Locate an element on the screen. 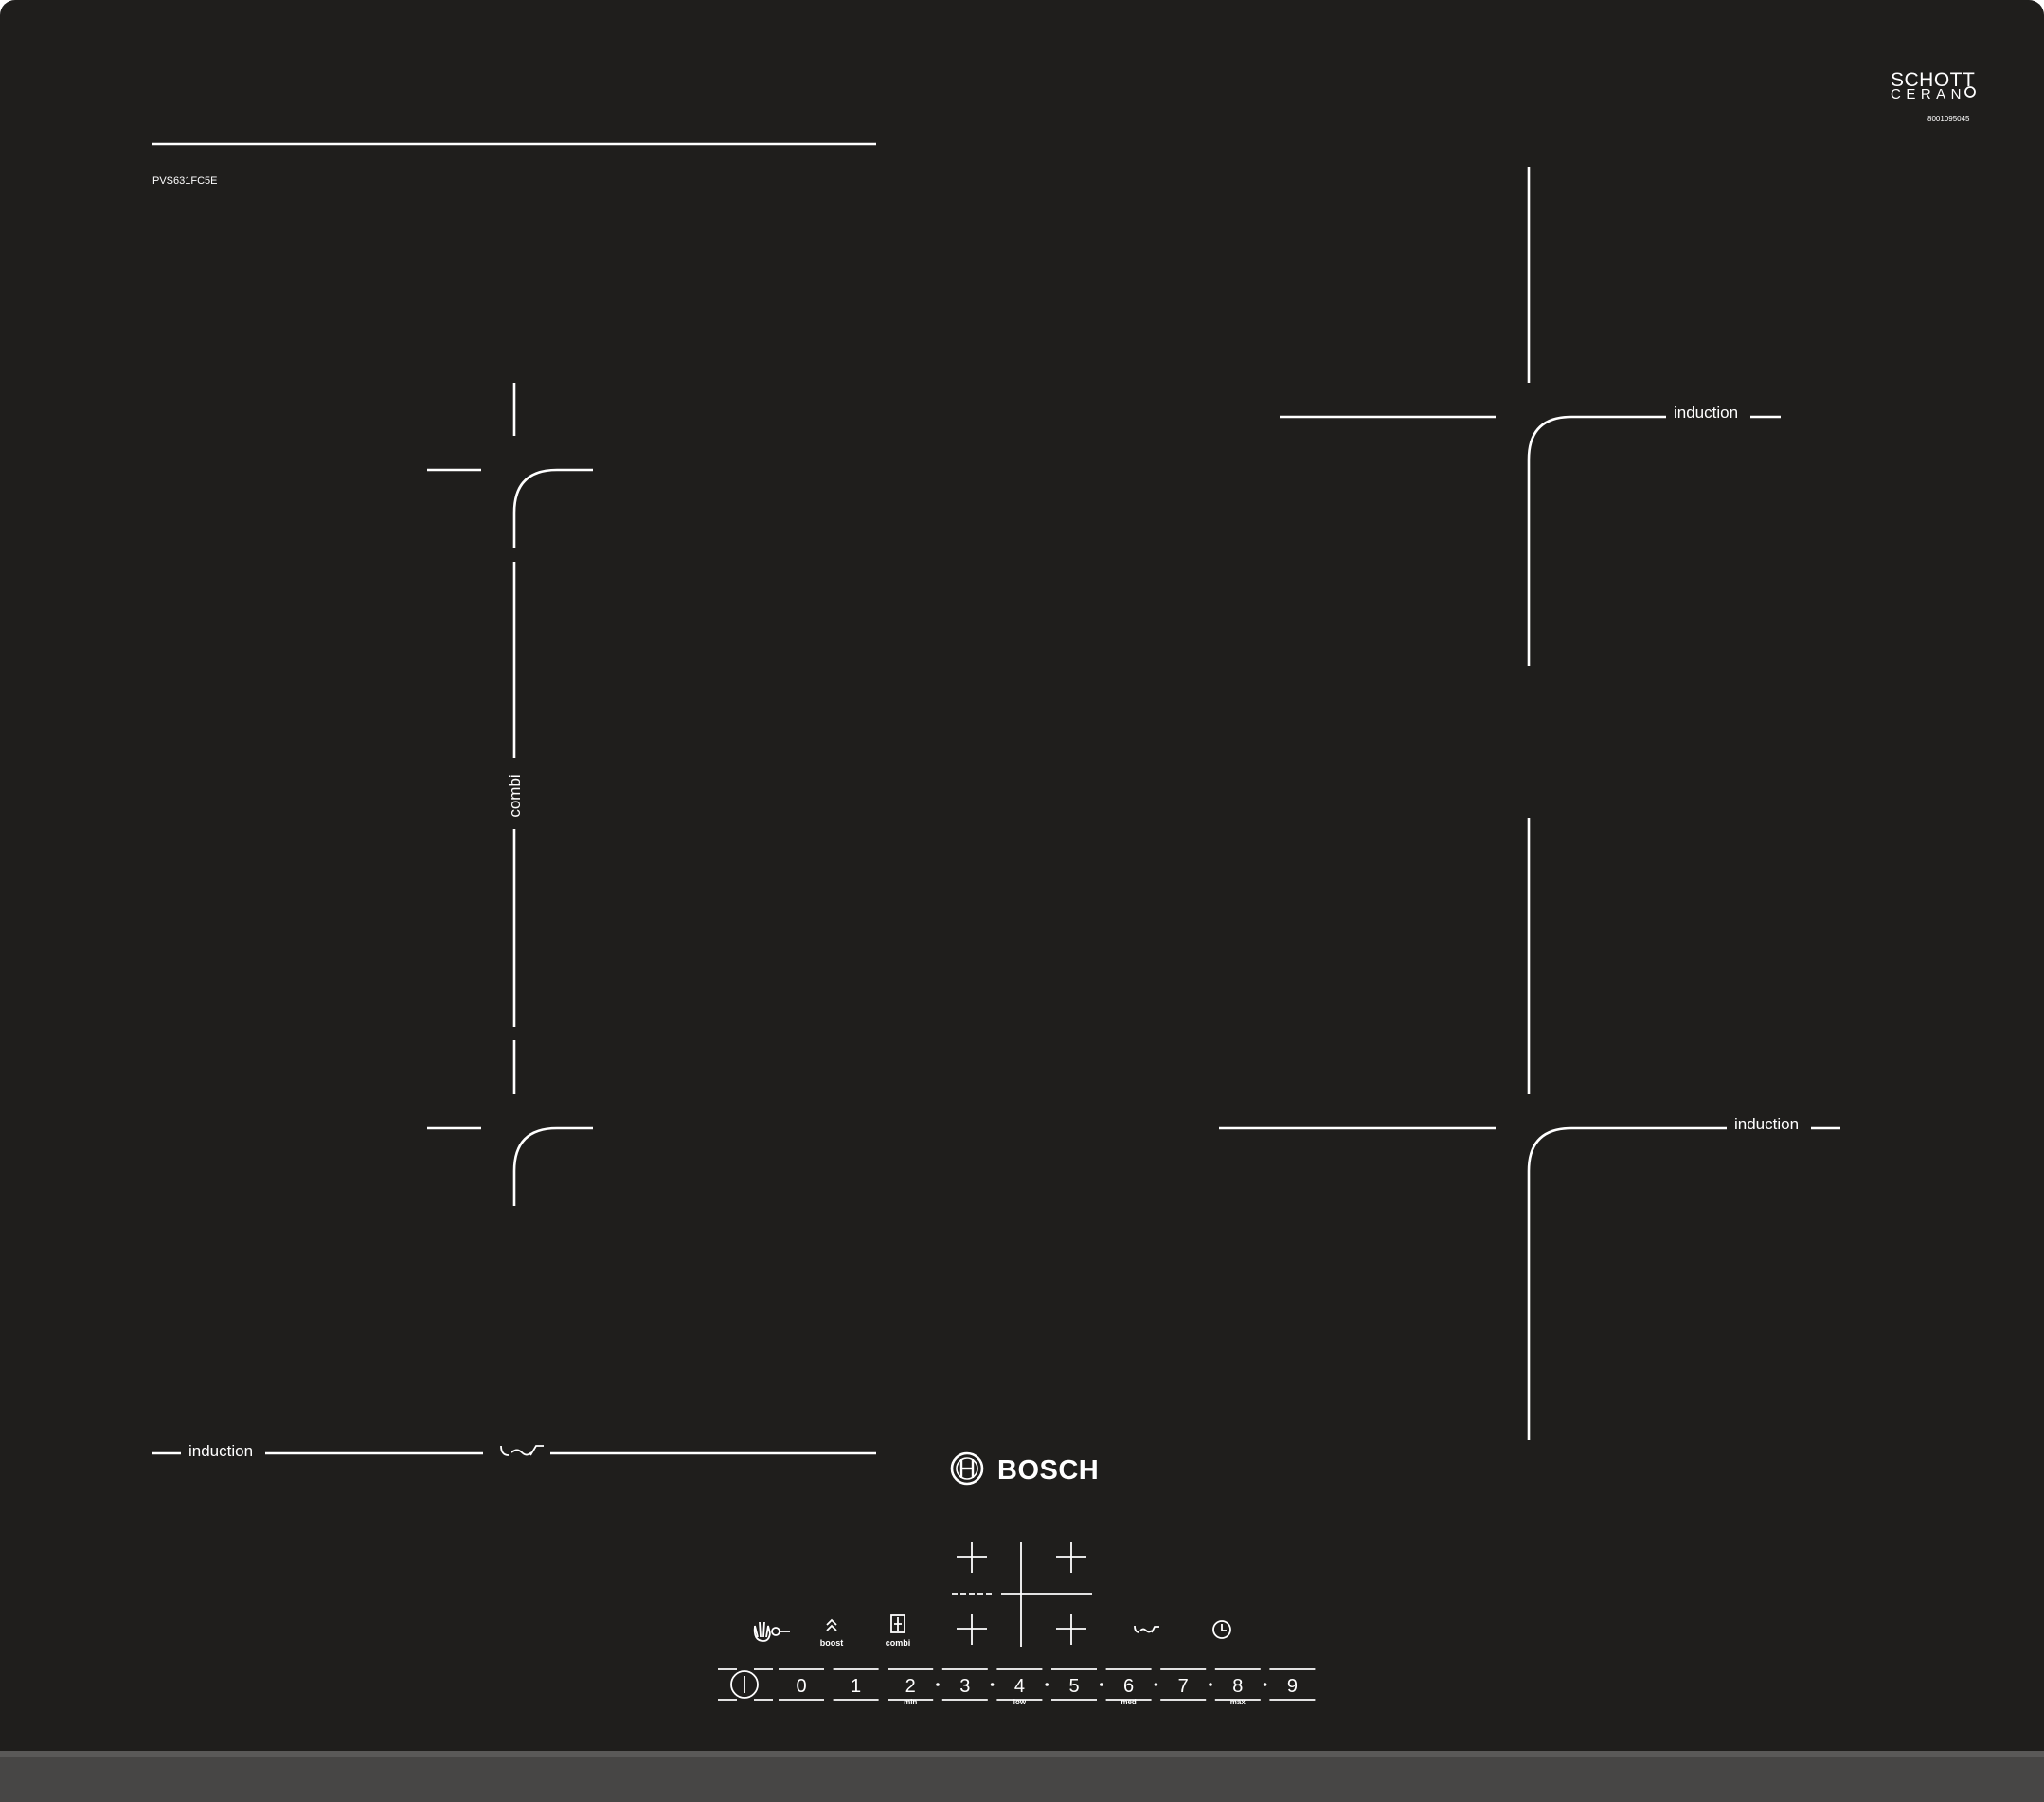  power-level-3-button: 3 is located at coordinates (965, 1684).